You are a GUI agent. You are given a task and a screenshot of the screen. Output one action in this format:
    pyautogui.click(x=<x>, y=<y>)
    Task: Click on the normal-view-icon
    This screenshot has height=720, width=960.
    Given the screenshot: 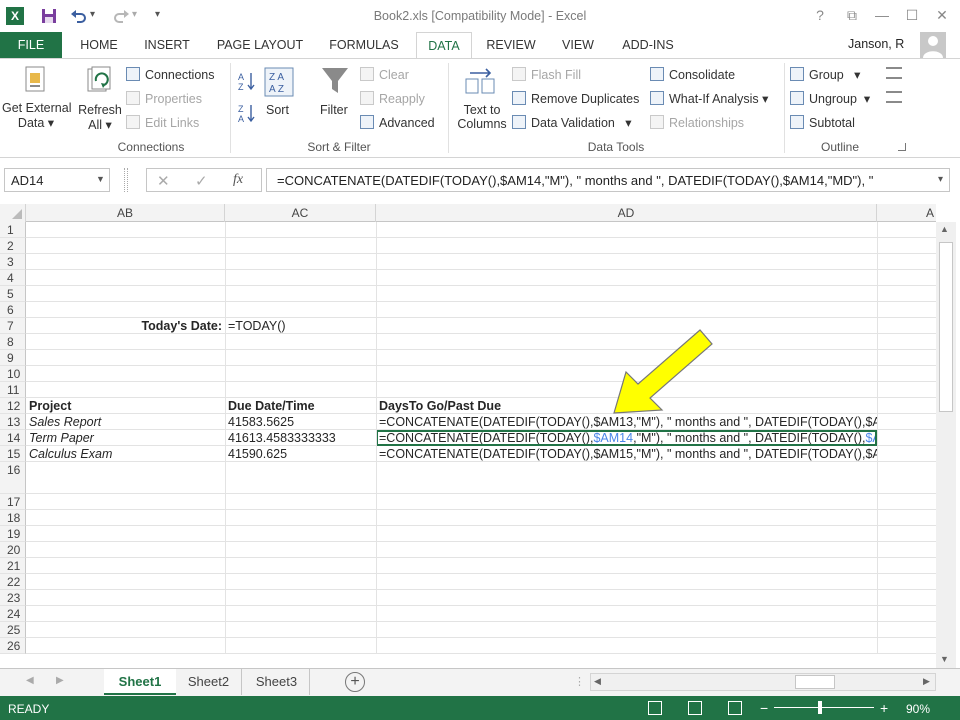 What is the action you would take?
    pyautogui.click(x=655, y=708)
    